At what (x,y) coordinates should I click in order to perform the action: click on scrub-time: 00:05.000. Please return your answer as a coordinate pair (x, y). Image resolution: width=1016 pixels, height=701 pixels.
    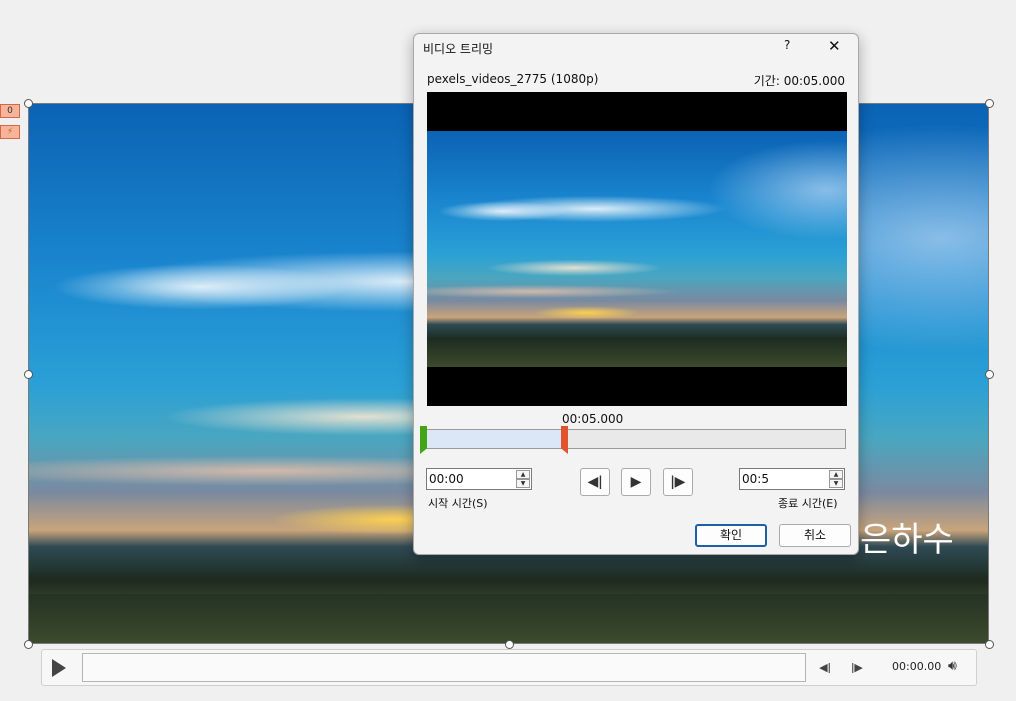
    Looking at the image, I should click on (593, 419).